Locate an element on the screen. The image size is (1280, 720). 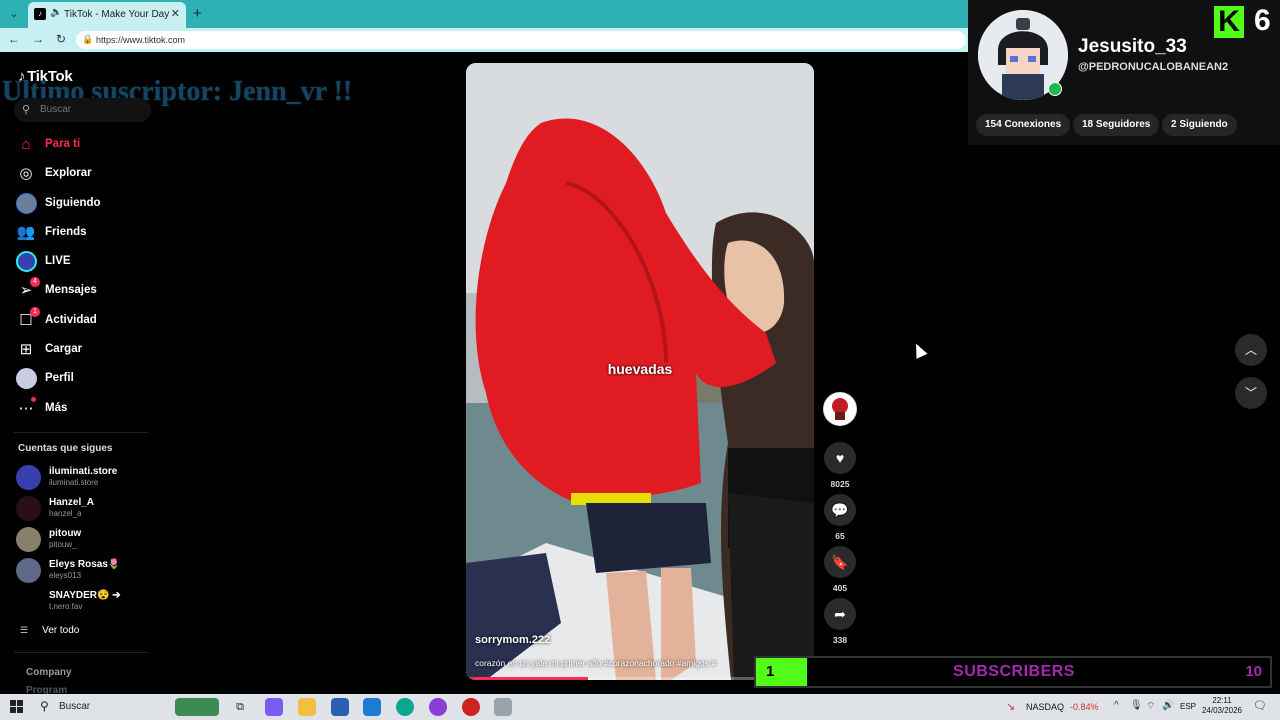
url-field: 🔒 https://www.tiktok.com is located at coordinates (521, 40).